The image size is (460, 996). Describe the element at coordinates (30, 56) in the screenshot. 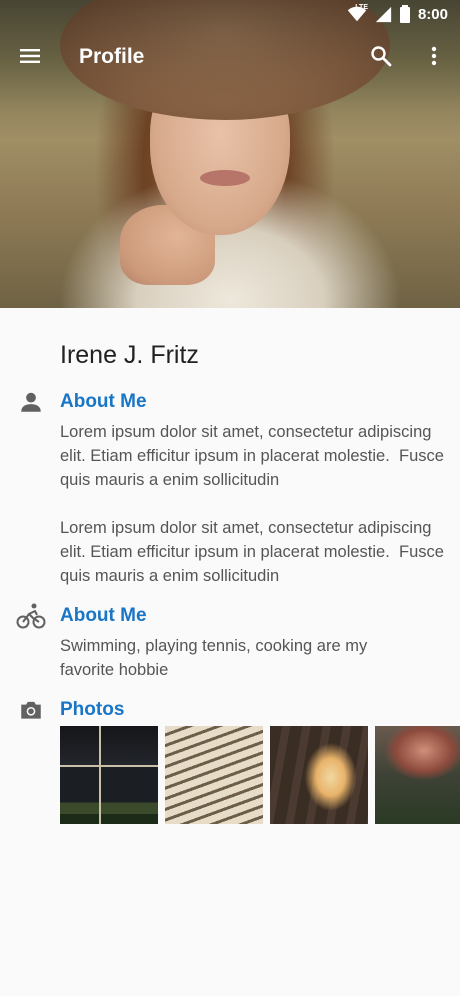

I see `hamburger-menu-icon` at that location.